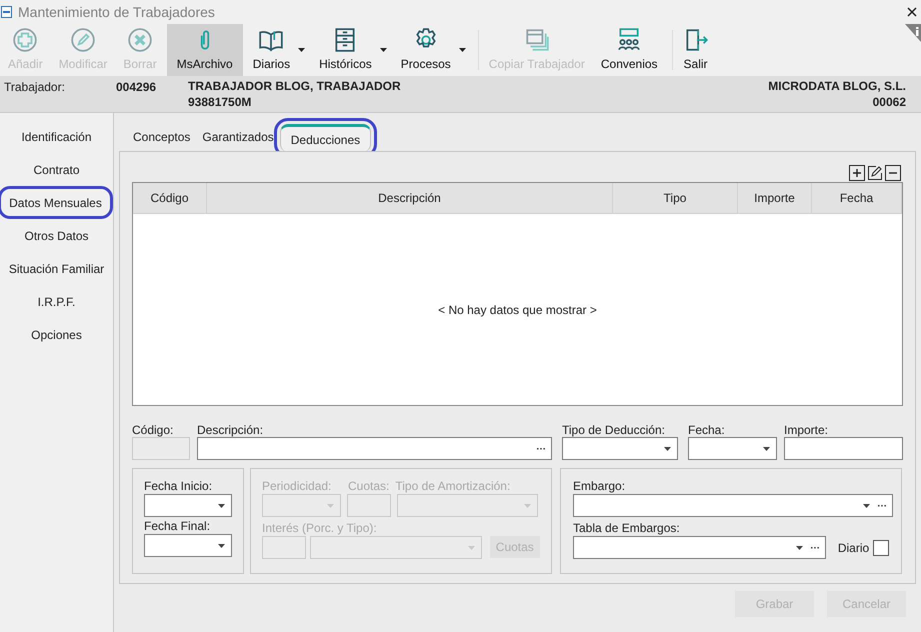 This screenshot has width=921, height=632. I want to click on field-label: Fecha:, so click(707, 429).